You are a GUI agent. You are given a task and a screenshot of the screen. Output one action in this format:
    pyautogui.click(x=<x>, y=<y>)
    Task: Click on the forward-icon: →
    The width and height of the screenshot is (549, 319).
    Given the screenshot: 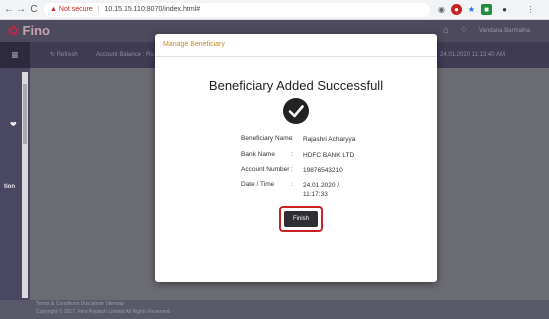 What is the action you would take?
    pyautogui.click(x=21, y=9)
    